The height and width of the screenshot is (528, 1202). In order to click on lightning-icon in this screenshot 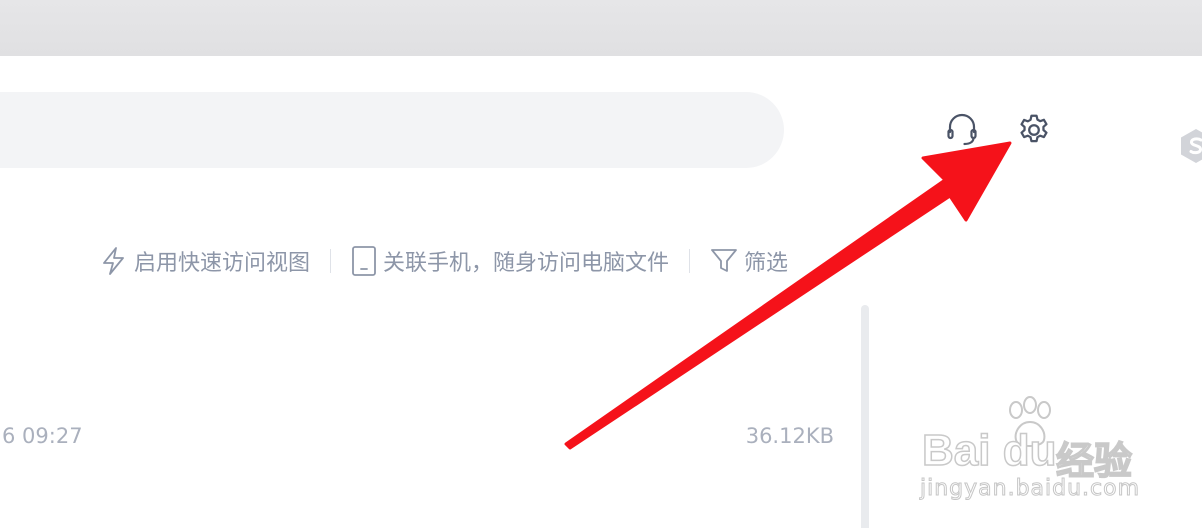, I will do `click(113, 261)`.